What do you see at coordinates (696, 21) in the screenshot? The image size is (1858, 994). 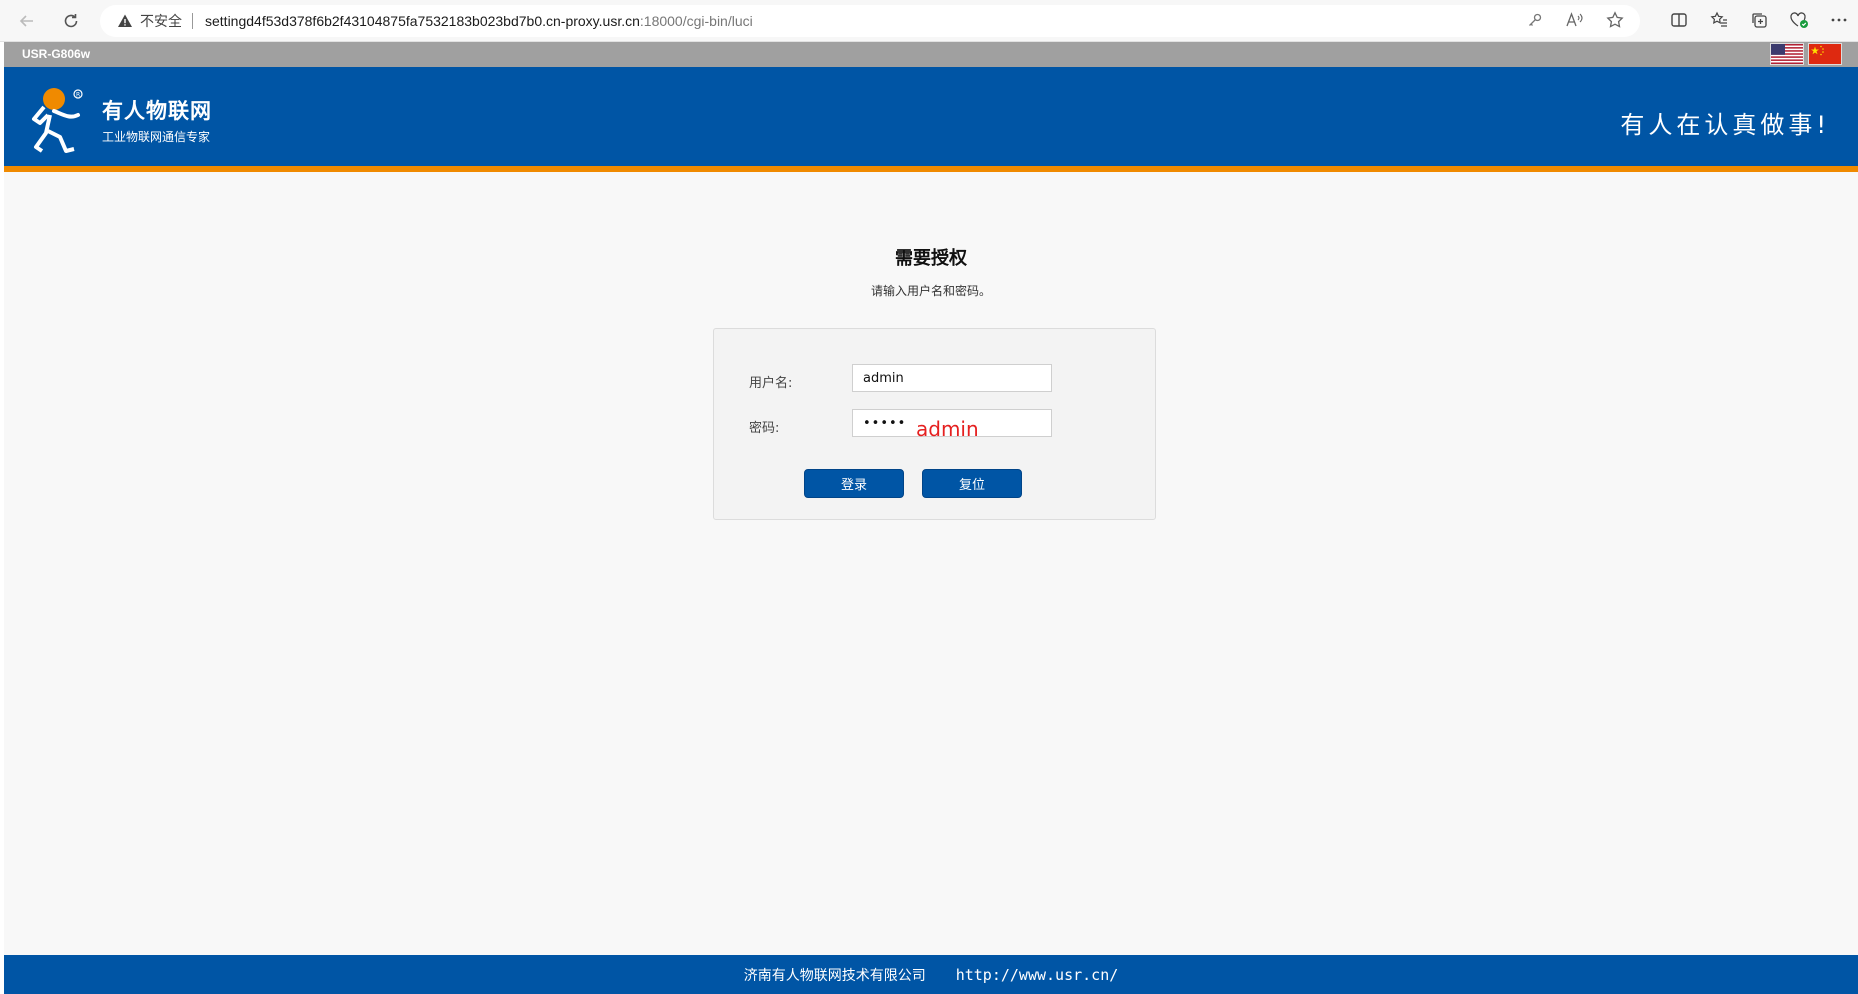 I see `url-path: :18000/cgi-bin/luci` at bounding box center [696, 21].